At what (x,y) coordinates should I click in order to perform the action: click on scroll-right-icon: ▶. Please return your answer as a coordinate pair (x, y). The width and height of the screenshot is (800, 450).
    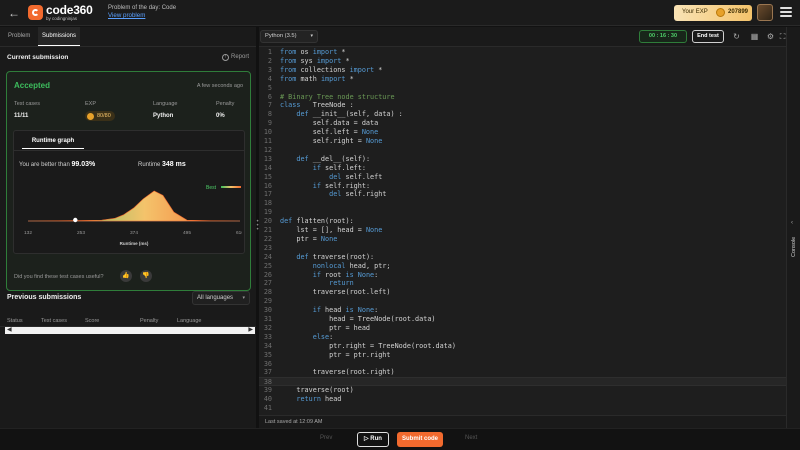
    Looking at the image, I should click on (250, 330).